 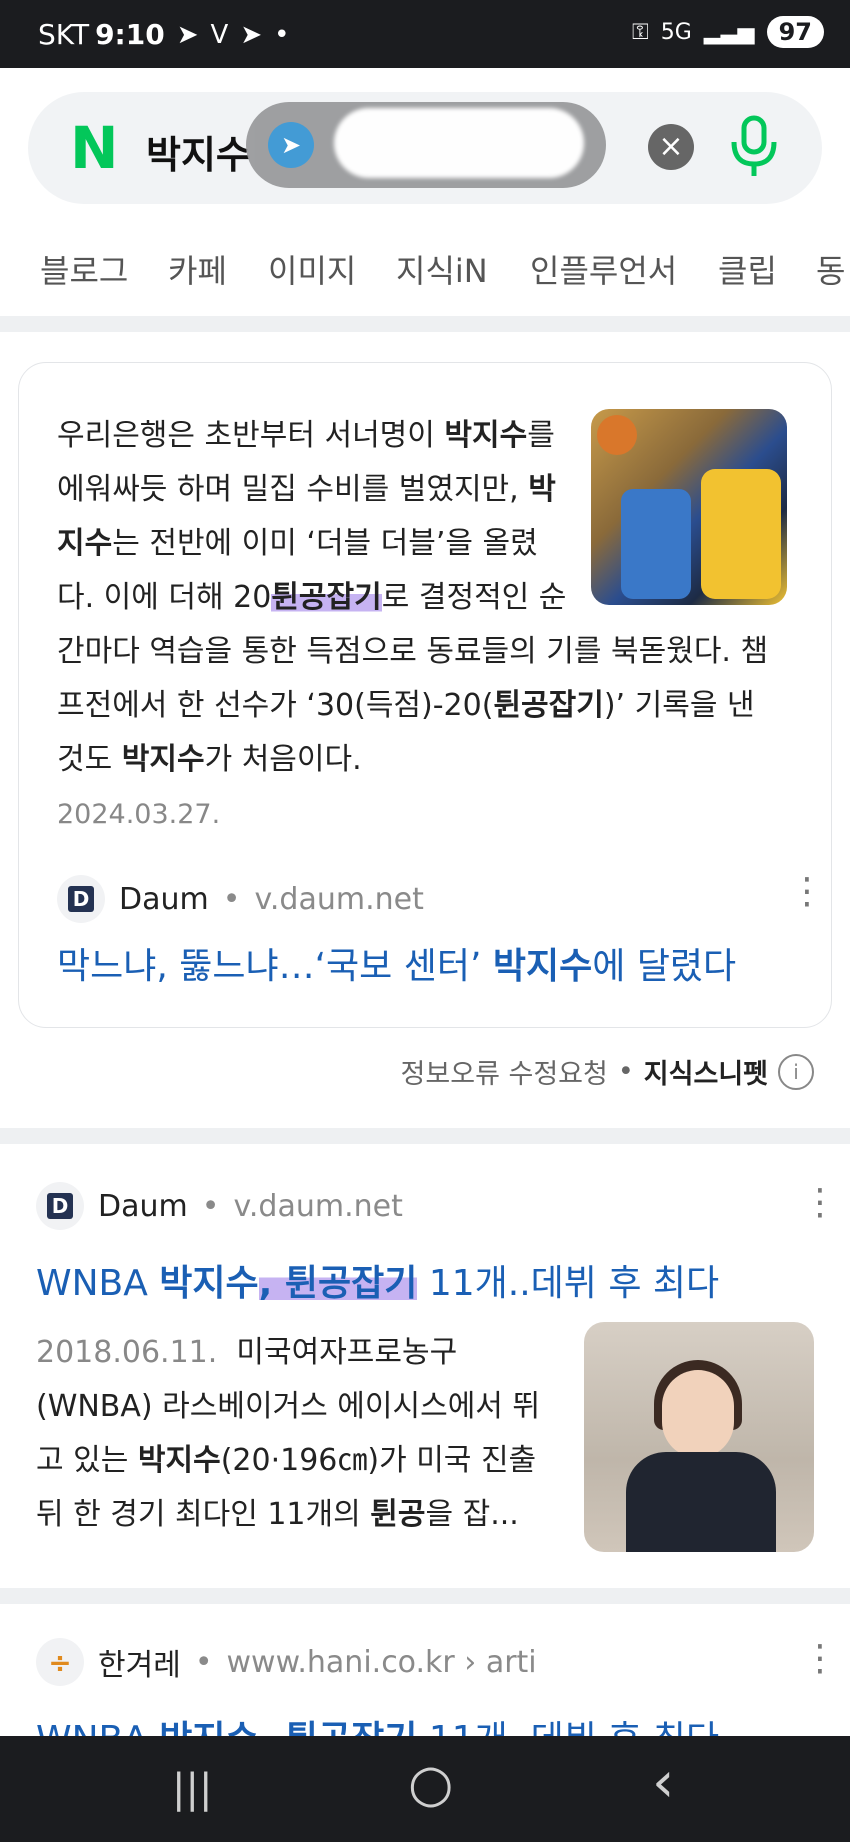 I want to click on snippet-title-link: 막느냐, 뚫느냐…‘국보 센터’ 박지수에 달렸다, so click(x=396, y=963).